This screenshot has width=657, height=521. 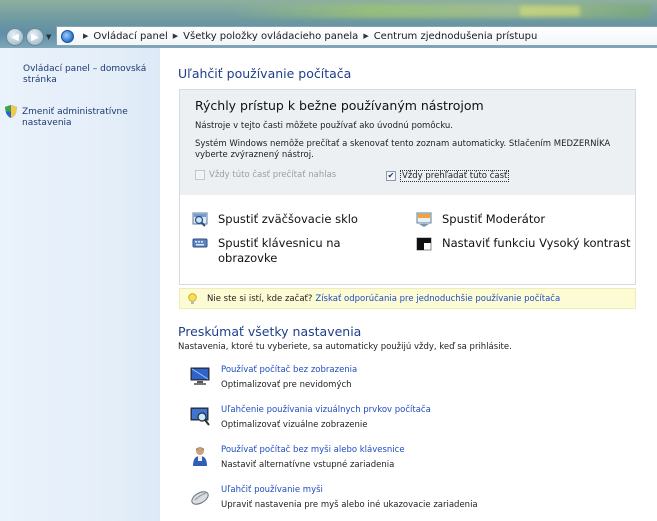 I want to click on start-magnifier-label: Spustiť zväčšovacie sklo, so click(x=288, y=219).